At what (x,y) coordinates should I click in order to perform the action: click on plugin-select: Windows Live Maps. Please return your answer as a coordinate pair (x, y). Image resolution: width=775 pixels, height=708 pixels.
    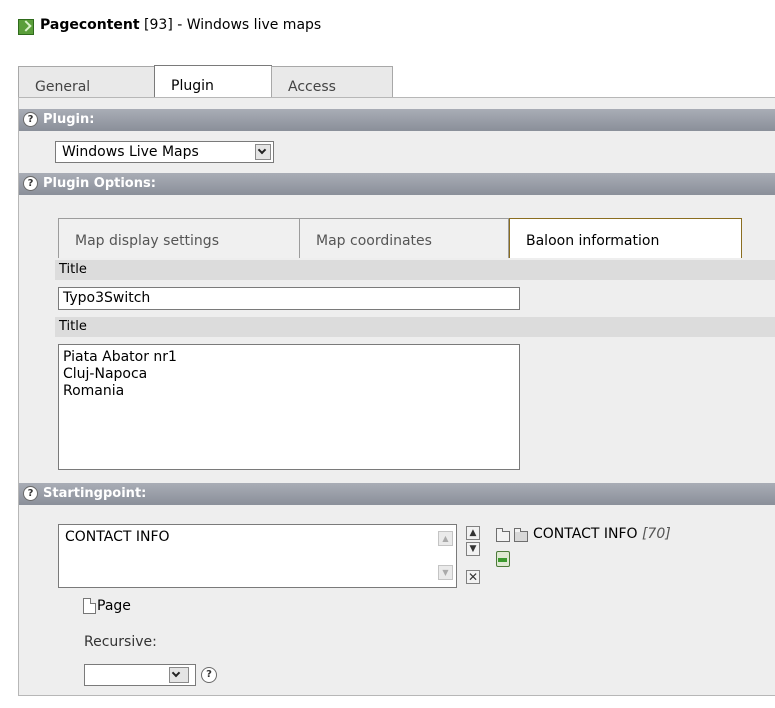
    Looking at the image, I should click on (164, 152).